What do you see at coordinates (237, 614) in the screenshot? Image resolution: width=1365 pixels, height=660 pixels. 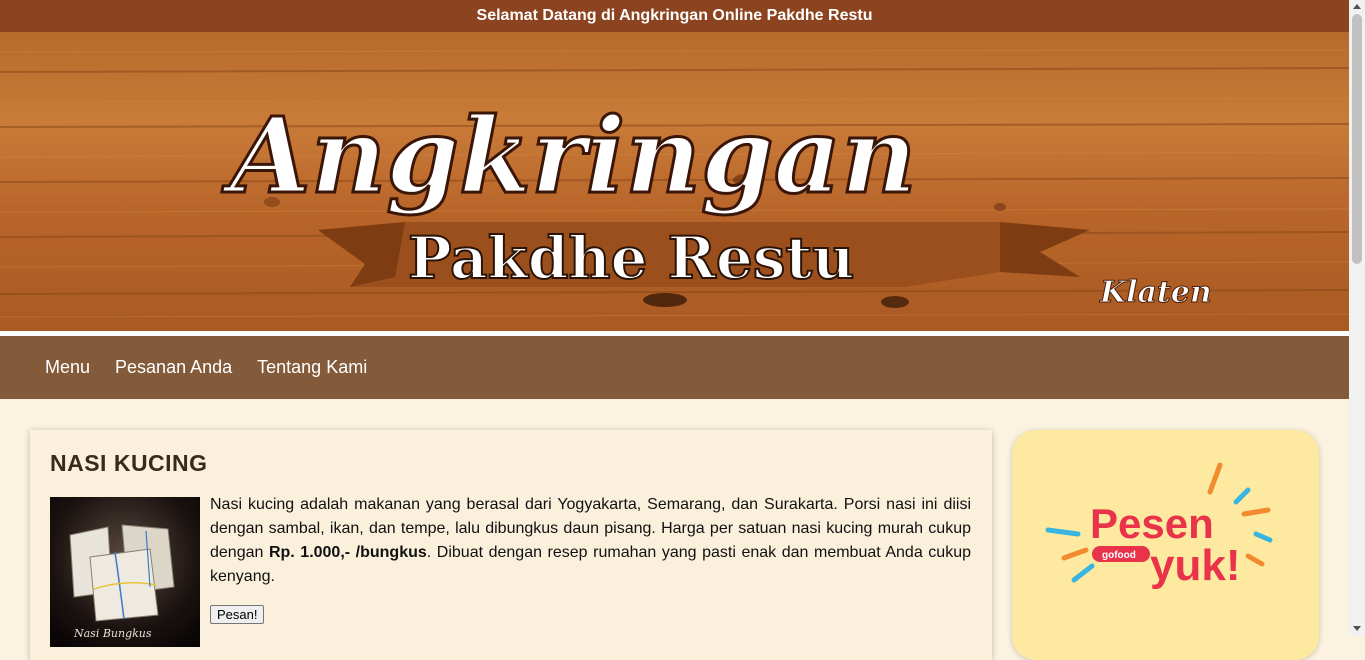 I see `order-button: Pesan!` at bounding box center [237, 614].